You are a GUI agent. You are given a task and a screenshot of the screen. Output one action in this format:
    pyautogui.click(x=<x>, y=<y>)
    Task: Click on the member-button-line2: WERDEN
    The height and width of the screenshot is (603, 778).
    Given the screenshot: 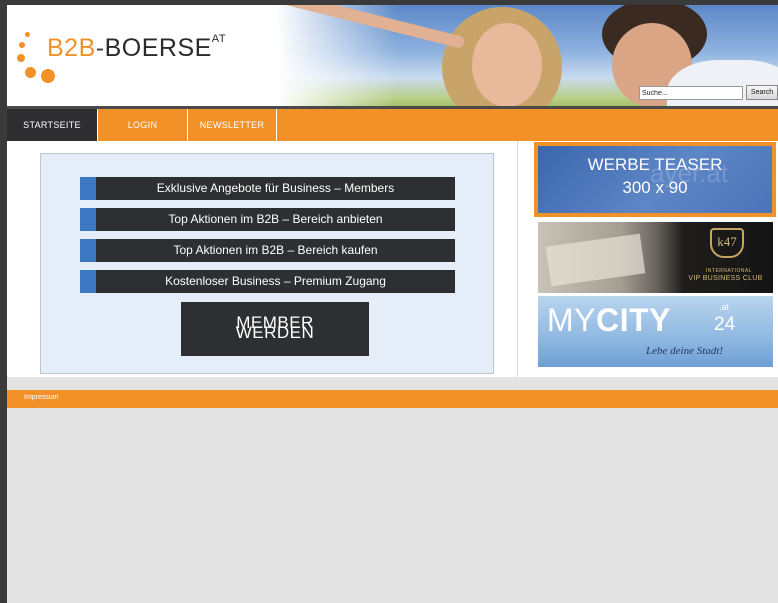 What is the action you would take?
    pyautogui.click(x=275, y=332)
    